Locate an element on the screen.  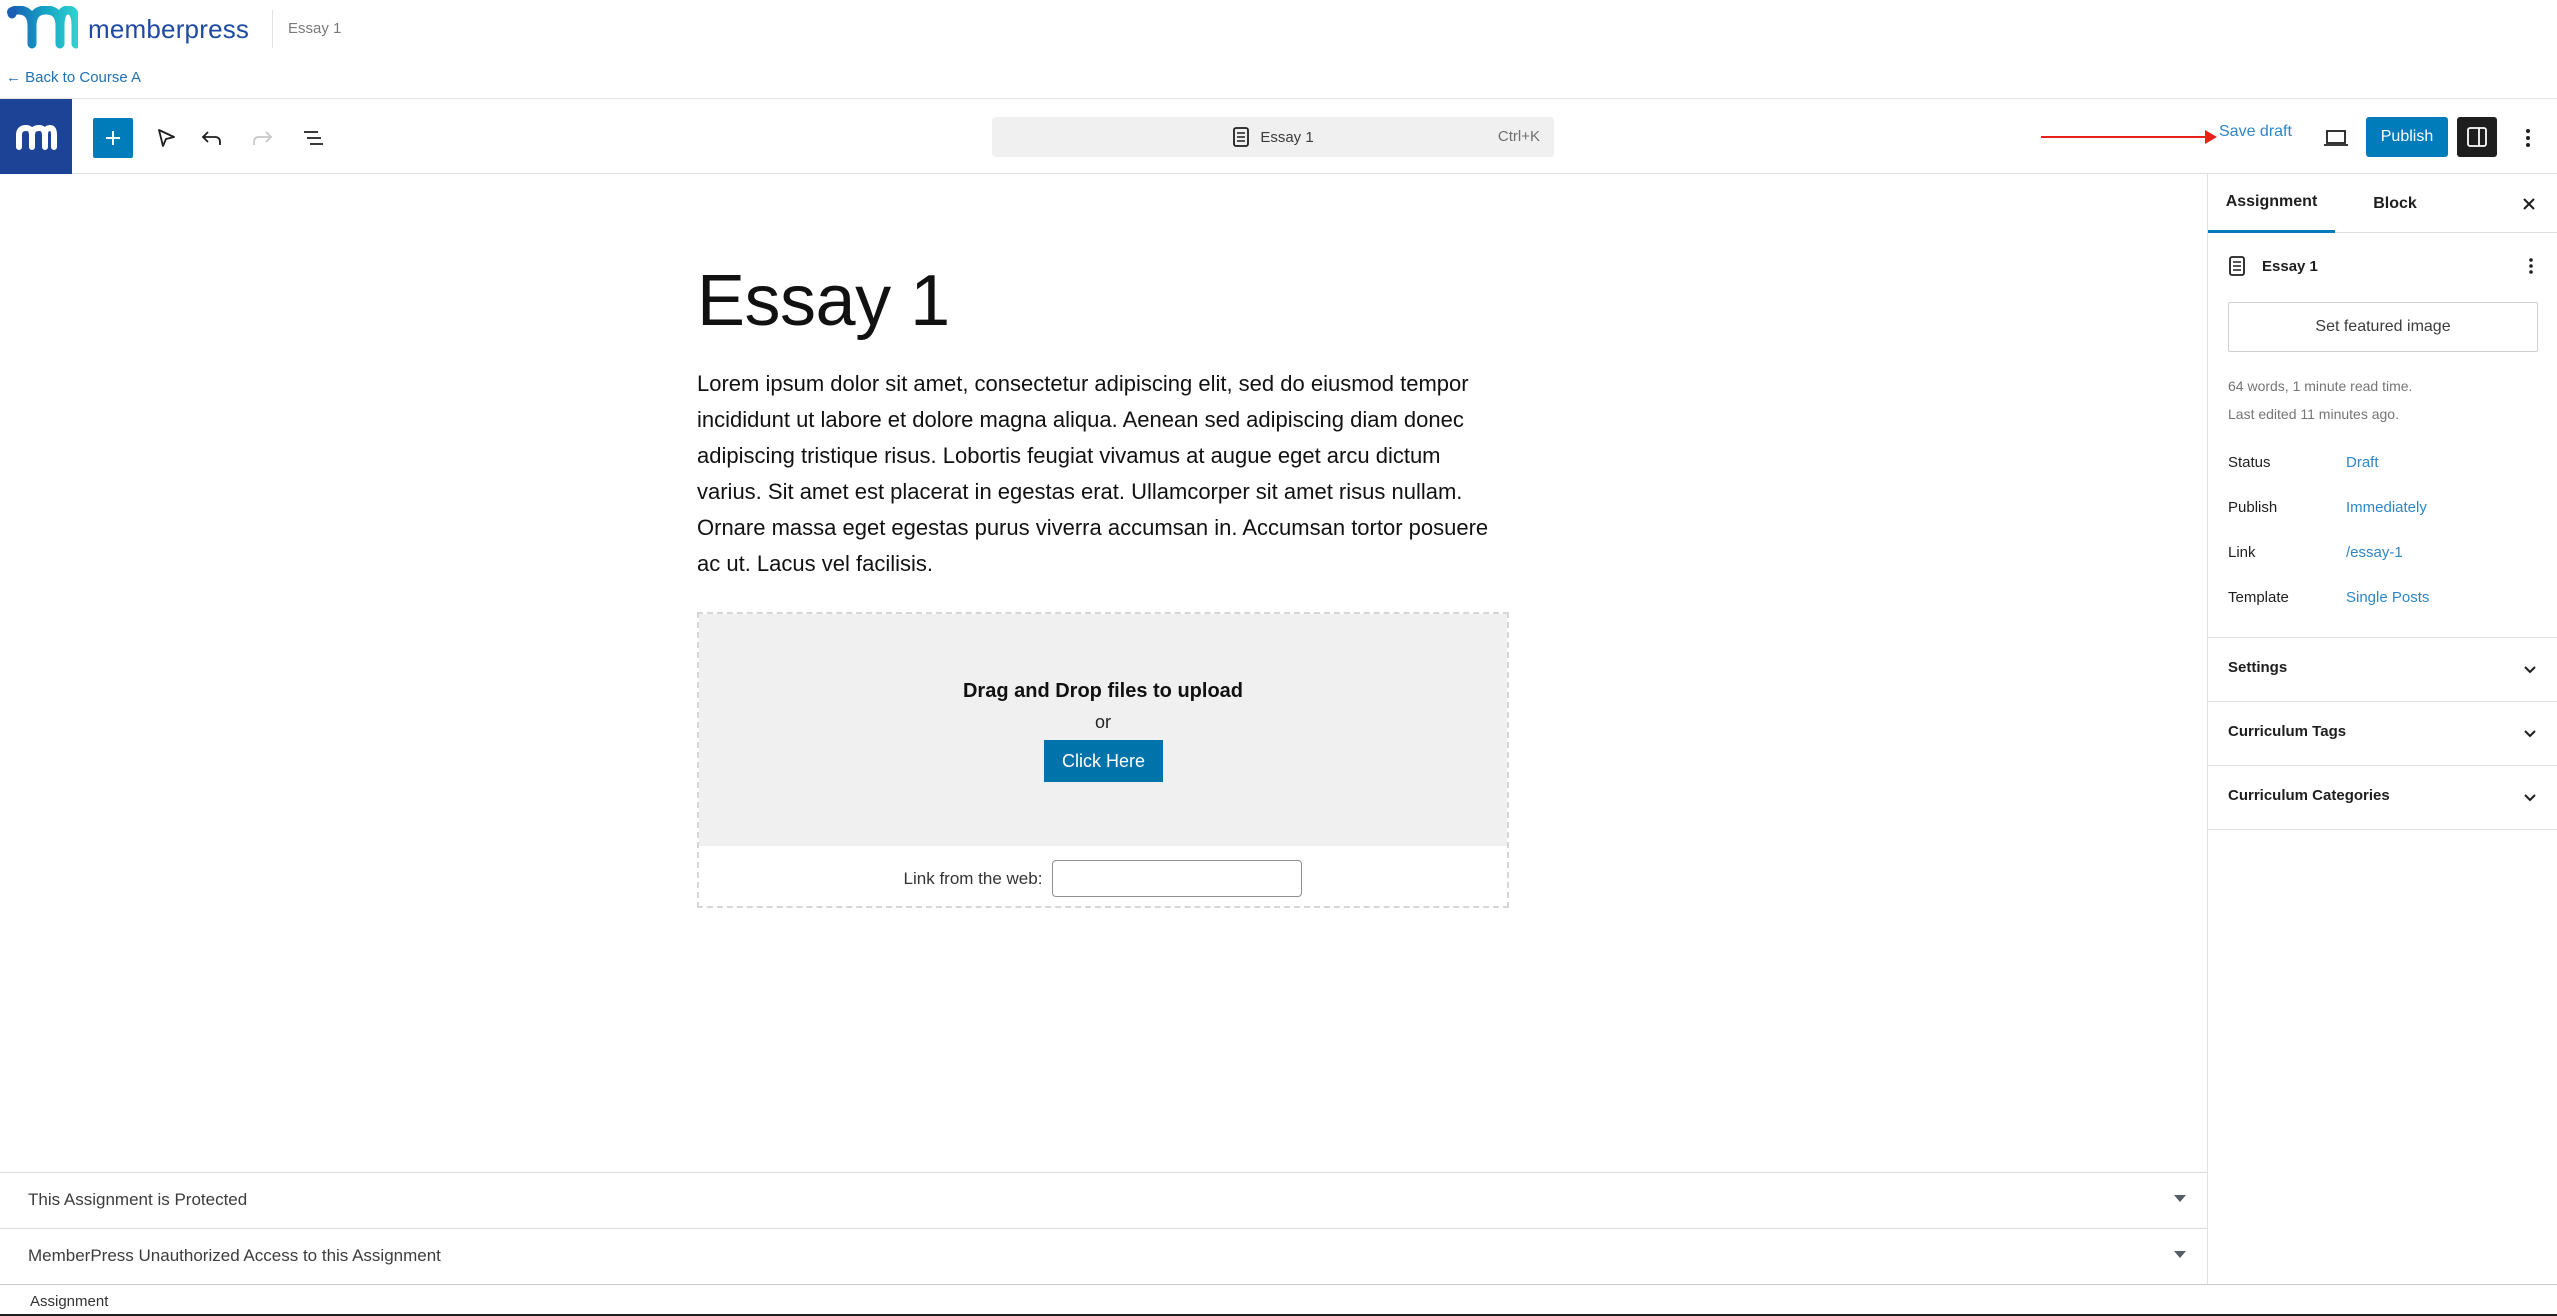
close-sidebar-button is located at coordinates (2529, 204).